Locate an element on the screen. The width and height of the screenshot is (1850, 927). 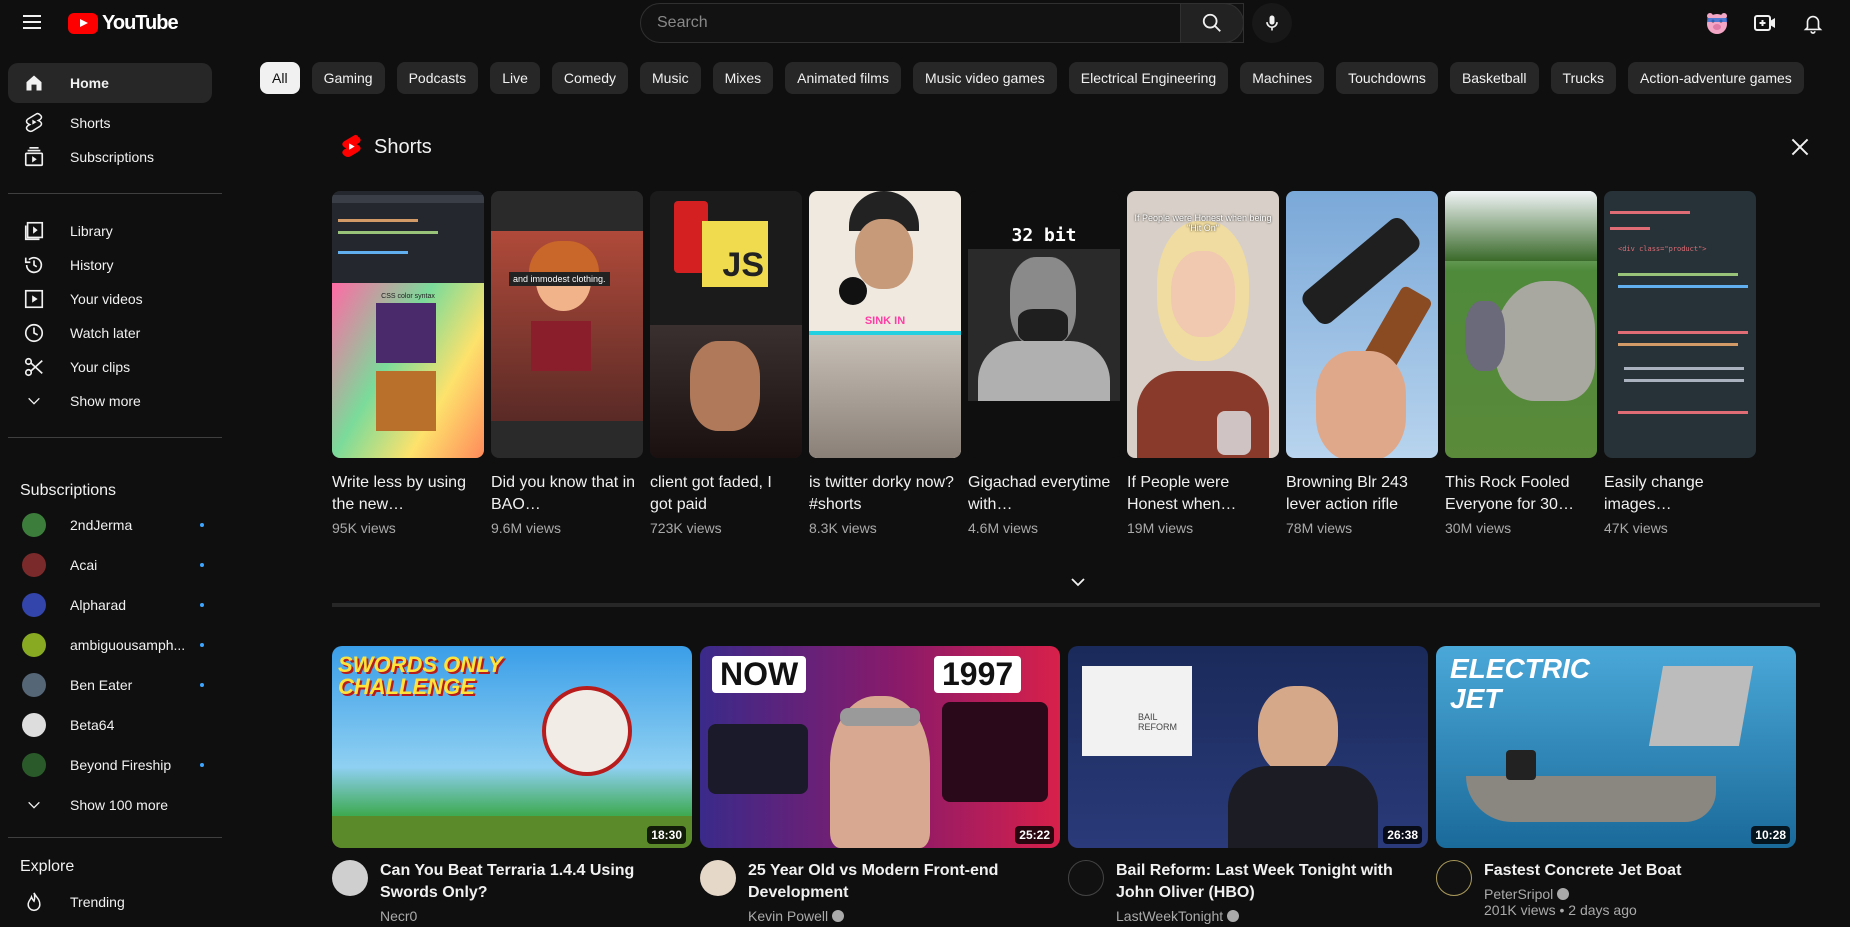
channel-name: PeterSripol is located at coordinates (1518, 894).